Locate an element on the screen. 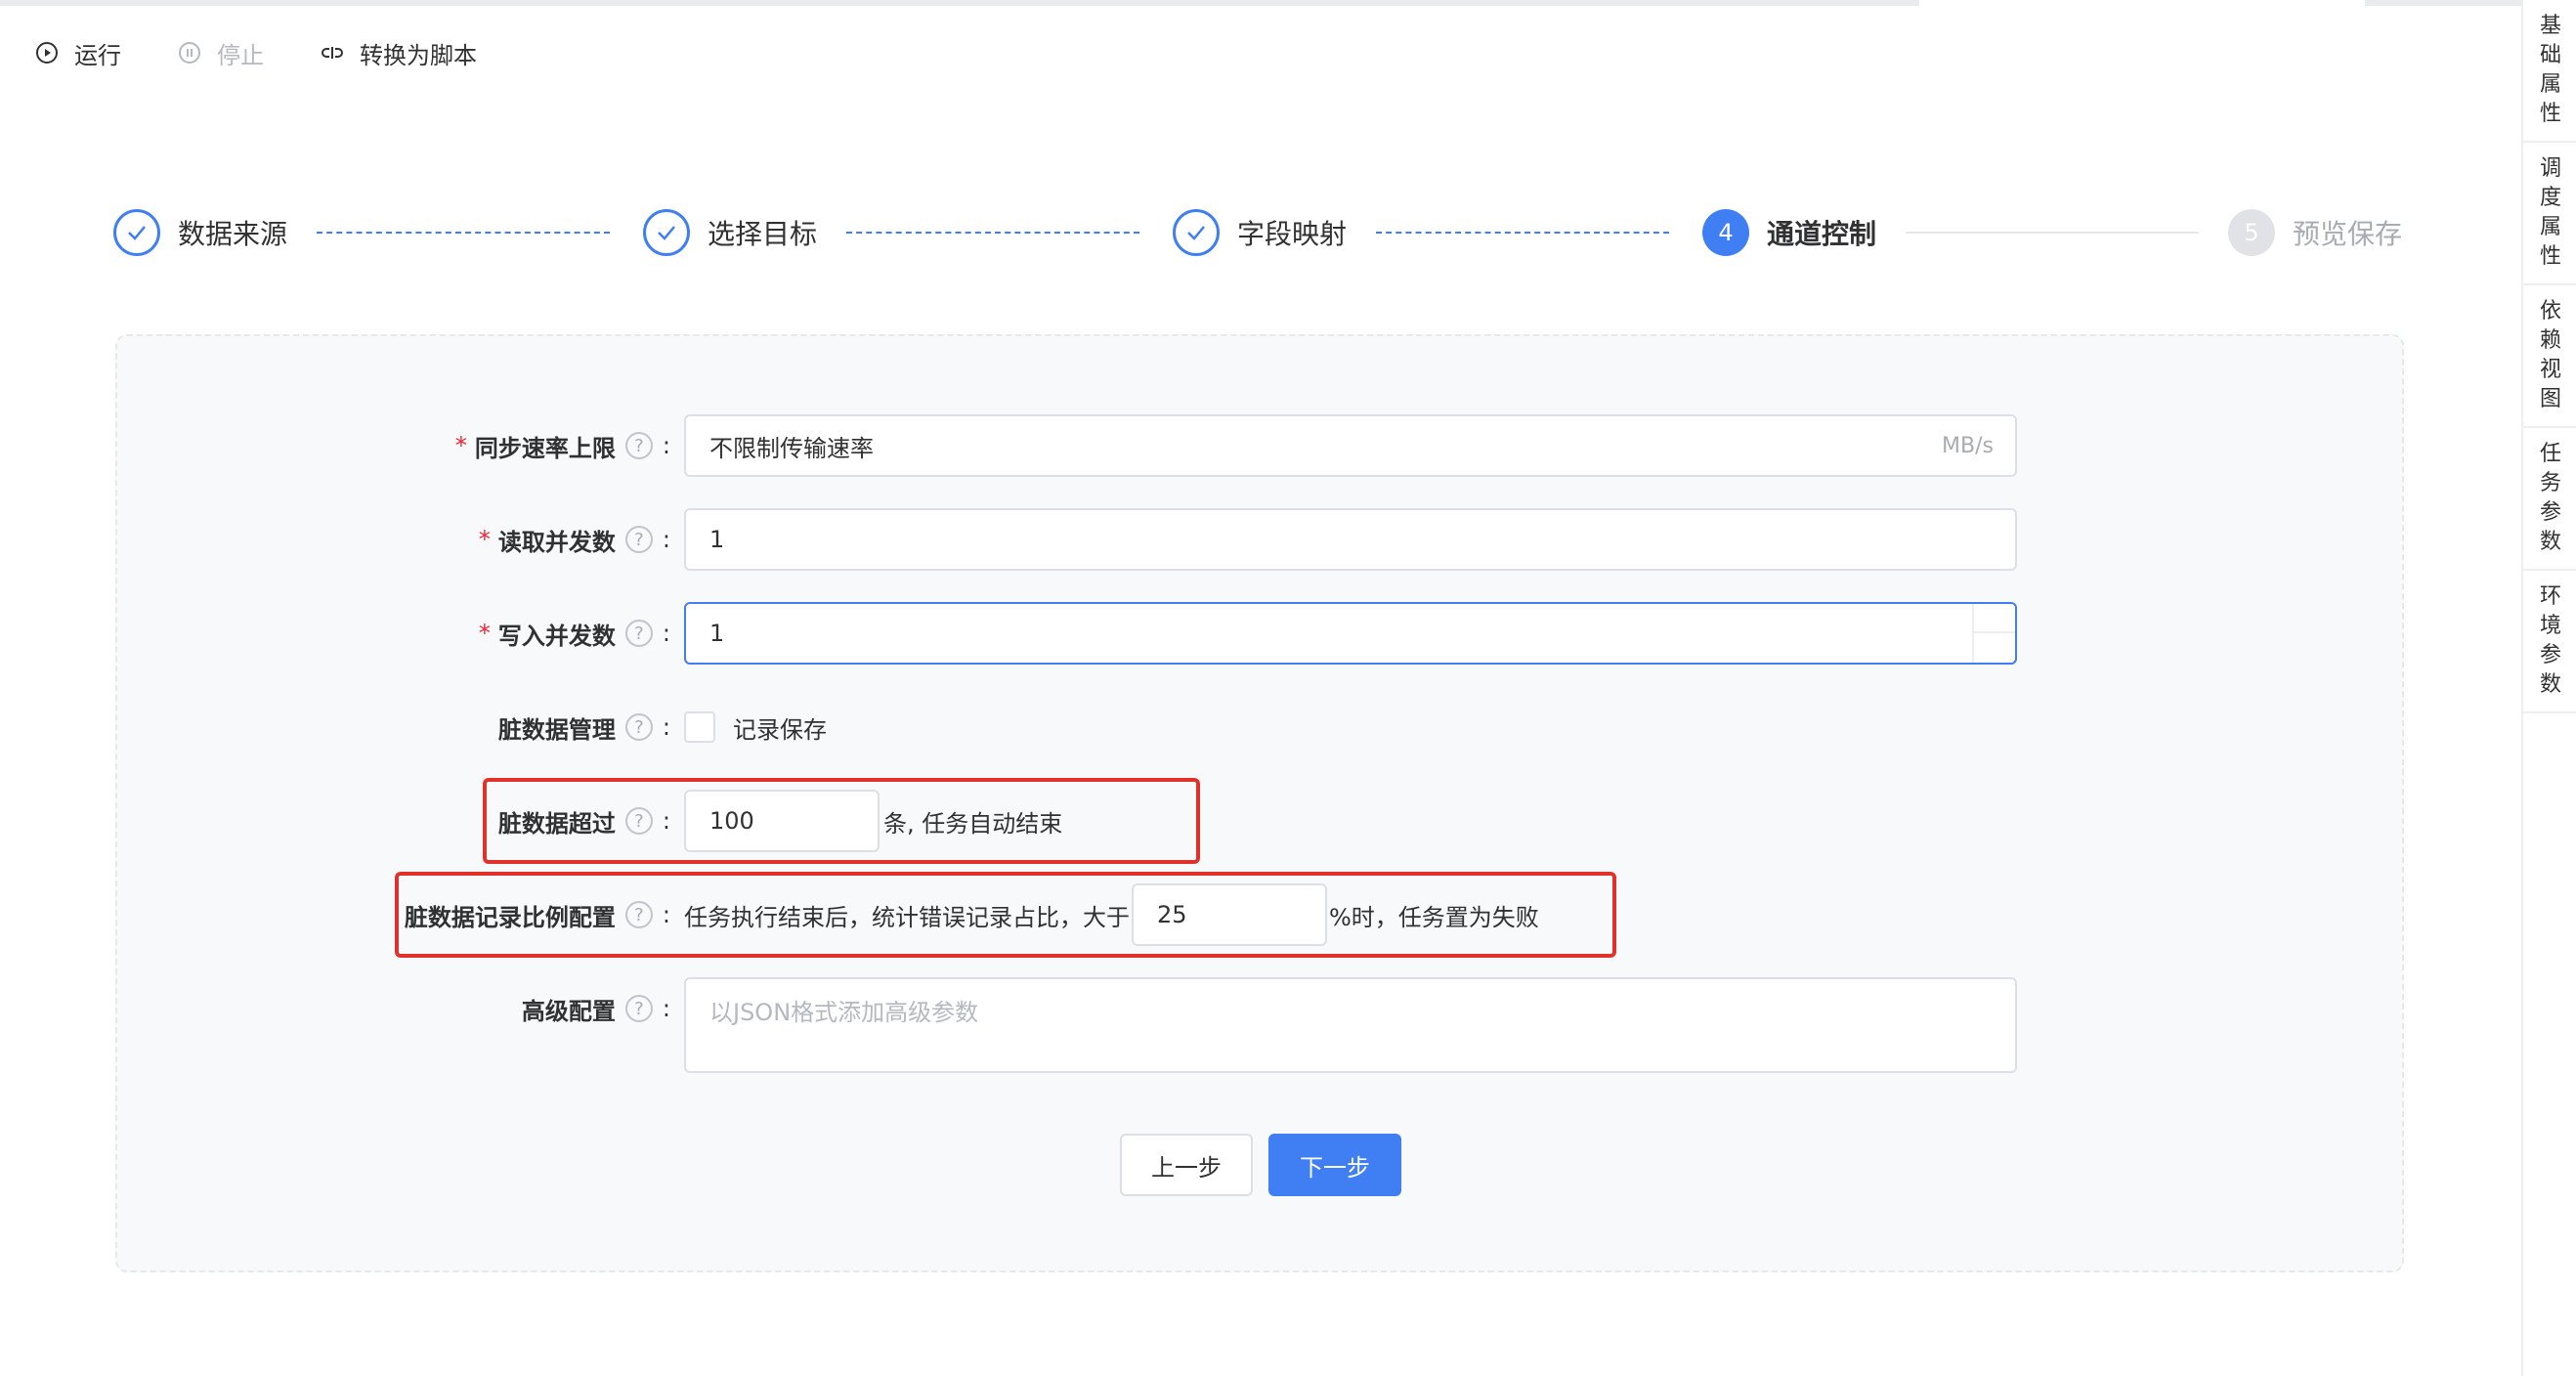  form-row-rate-limit: * 同步速率上限 ? : 不限制传输速率 MB/s is located at coordinates (1260, 446).